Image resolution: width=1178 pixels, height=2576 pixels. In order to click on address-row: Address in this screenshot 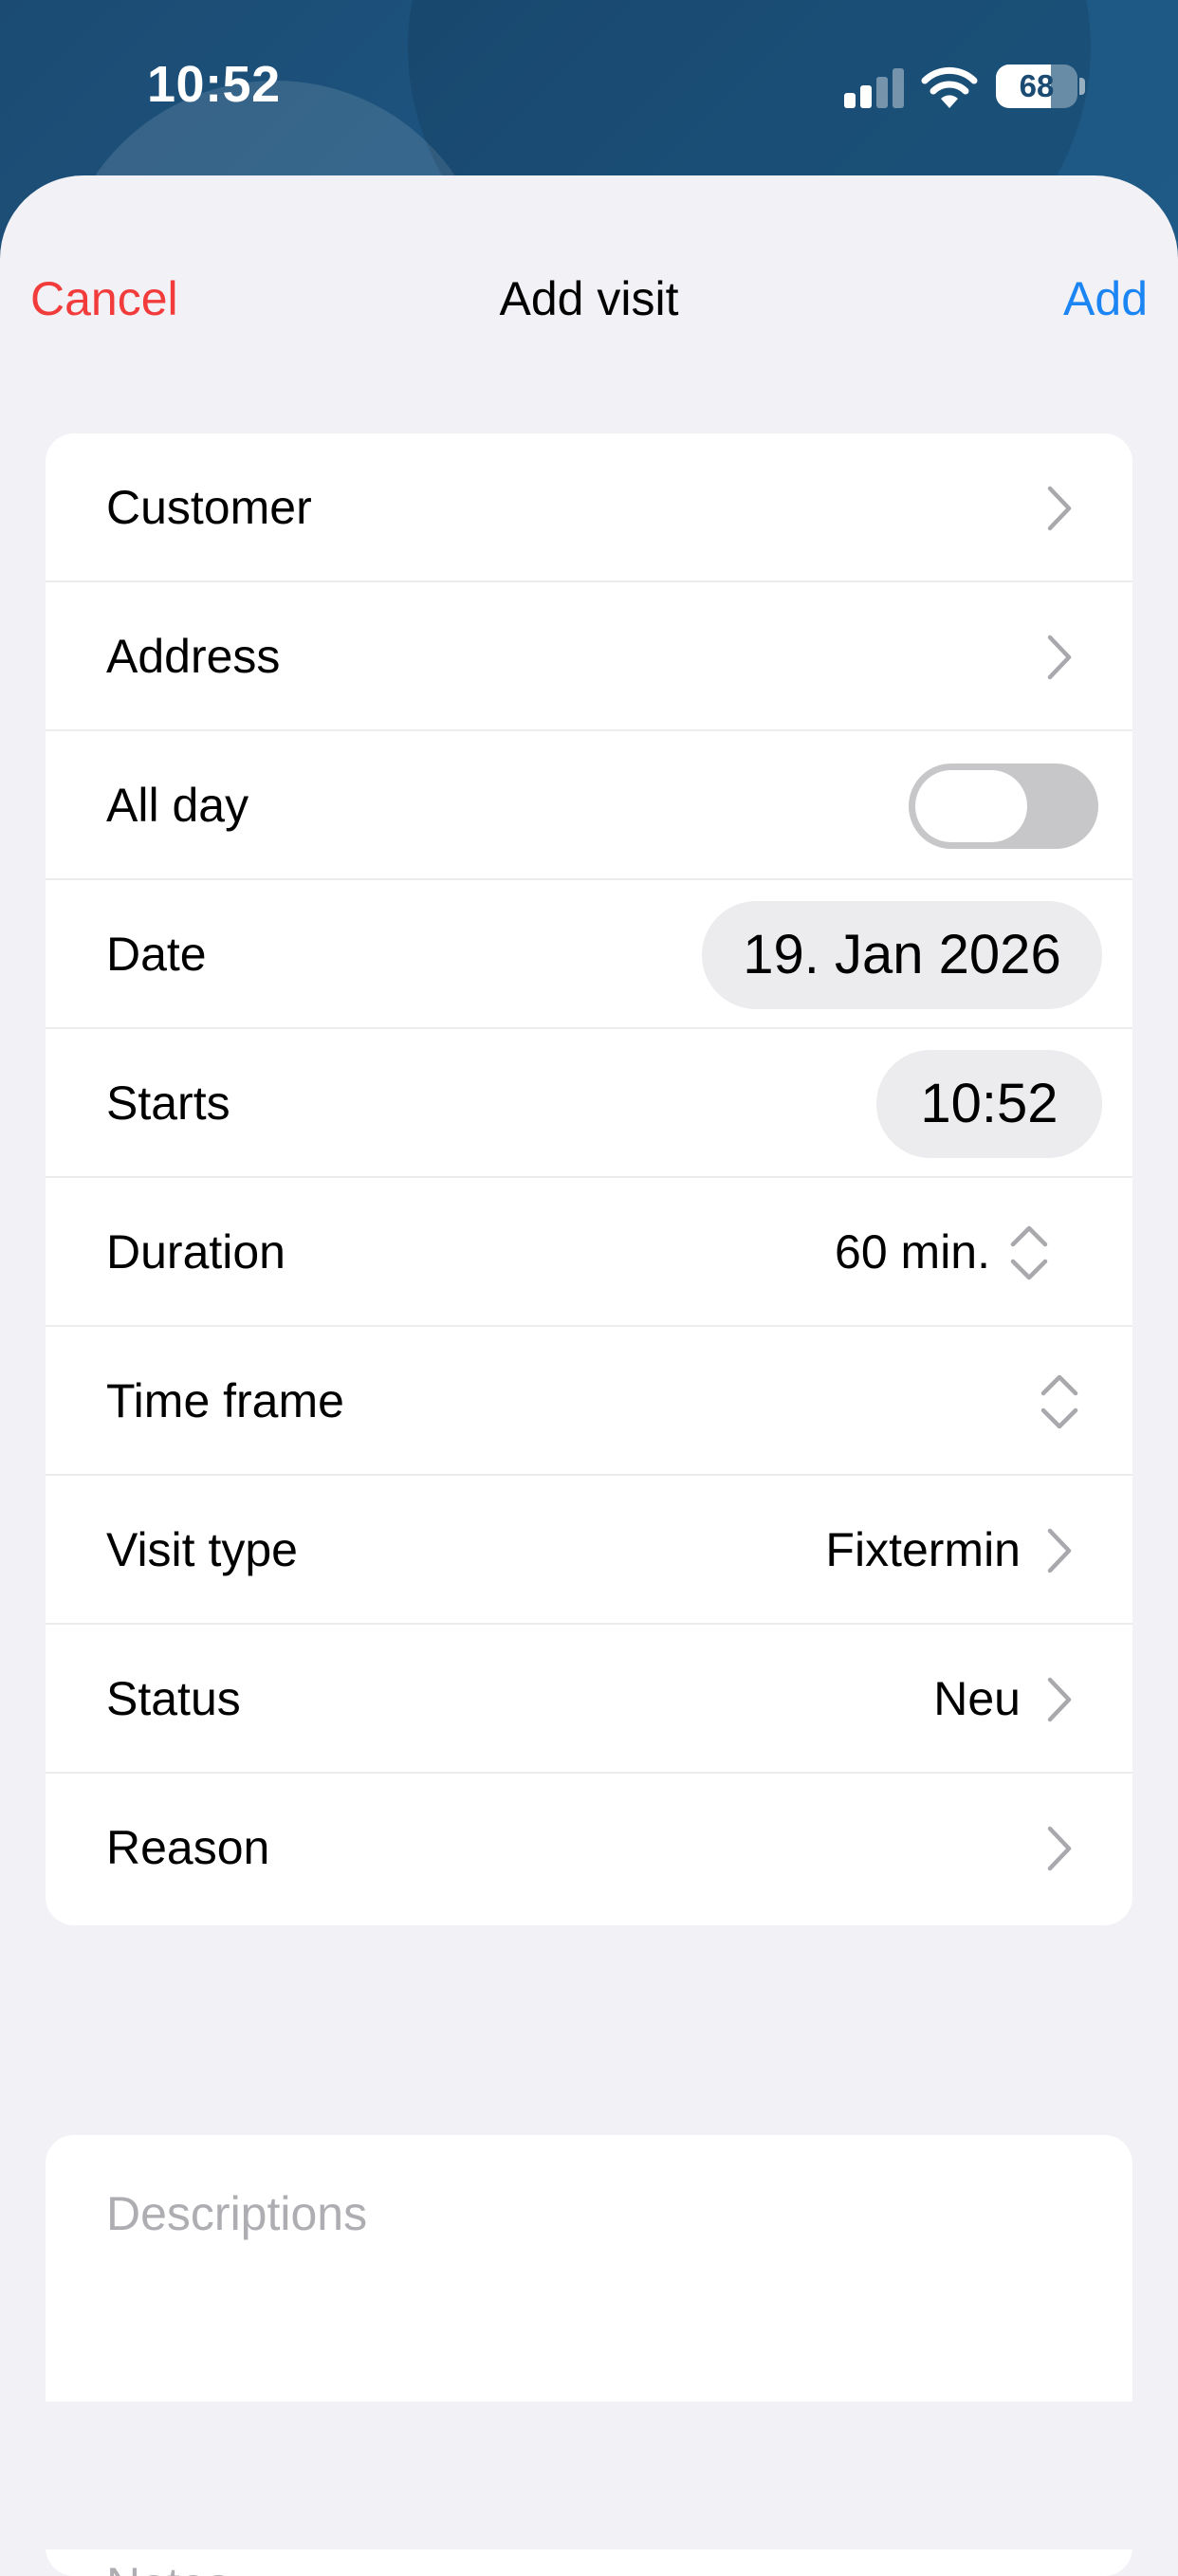, I will do `click(589, 656)`.